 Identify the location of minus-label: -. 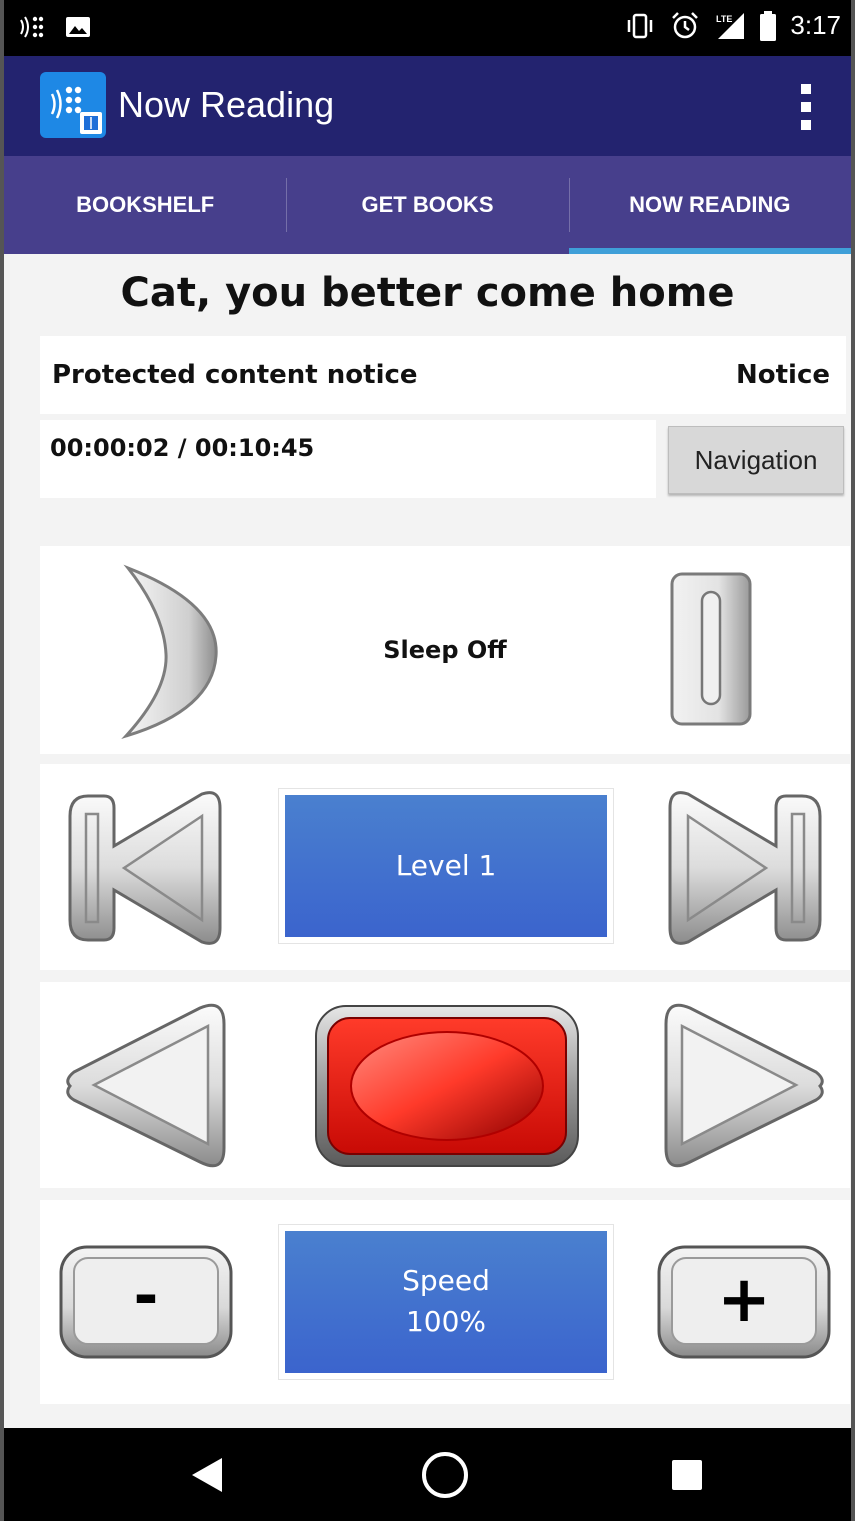
(146, 1296).